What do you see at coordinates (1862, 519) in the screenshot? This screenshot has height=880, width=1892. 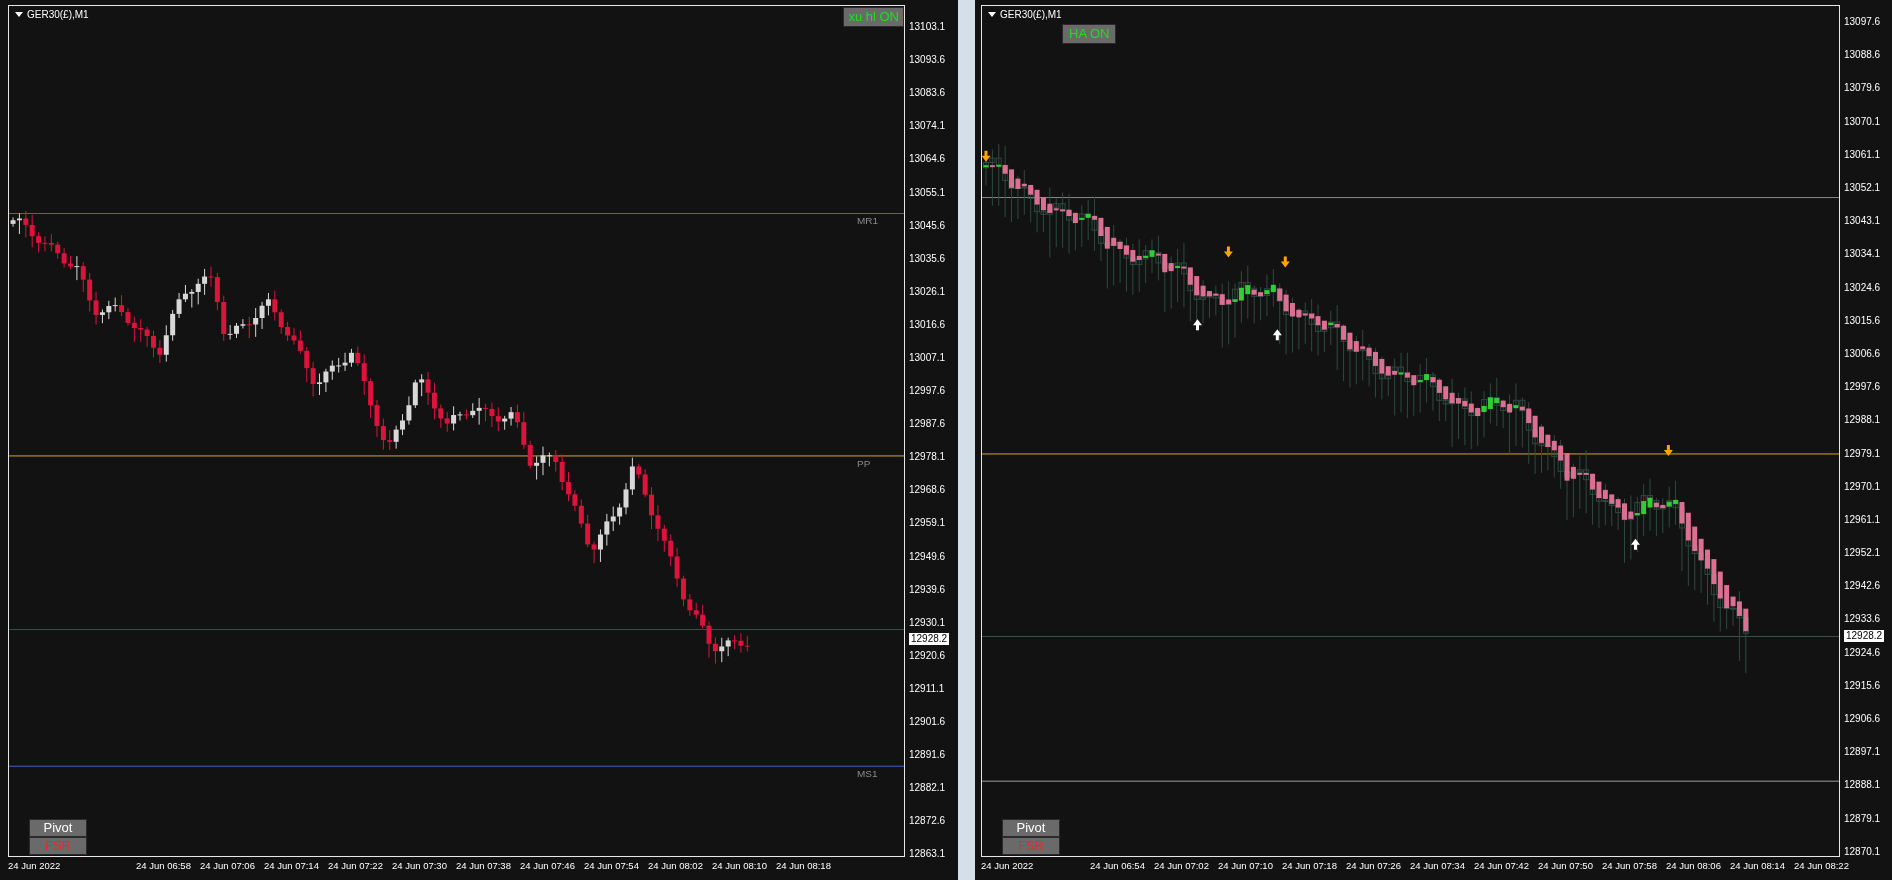 I see `price-tick-label: 12961.1` at bounding box center [1862, 519].